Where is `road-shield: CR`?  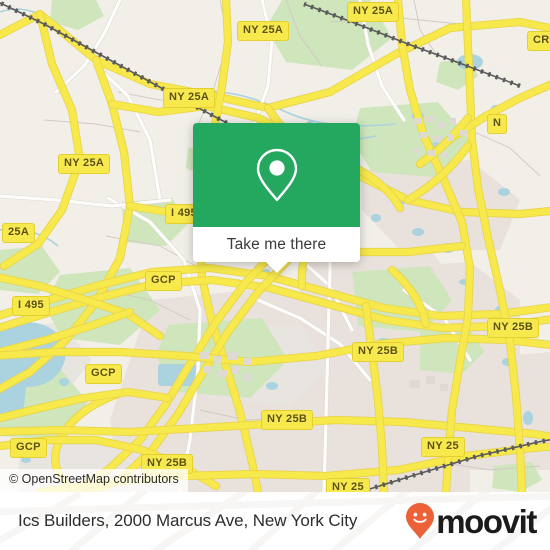
road-shield: CR is located at coordinates (538, 41).